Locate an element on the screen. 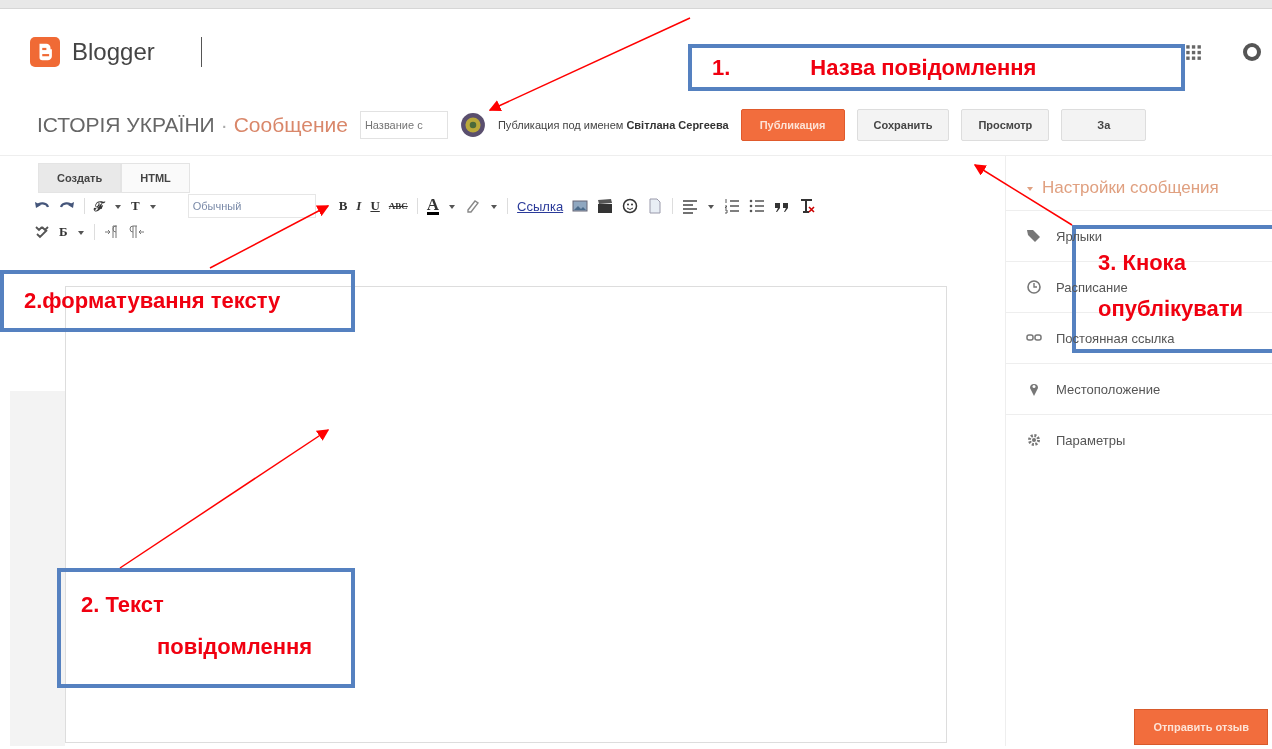 This screenshot has height=749, width=1272. align-icon is located at coordinates (690, 206).